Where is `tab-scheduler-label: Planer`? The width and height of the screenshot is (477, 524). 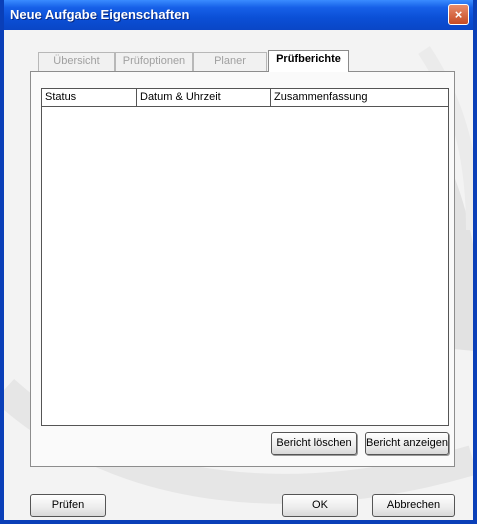 tab-scheduler-label: Planer is located at coordinates (230, 61).